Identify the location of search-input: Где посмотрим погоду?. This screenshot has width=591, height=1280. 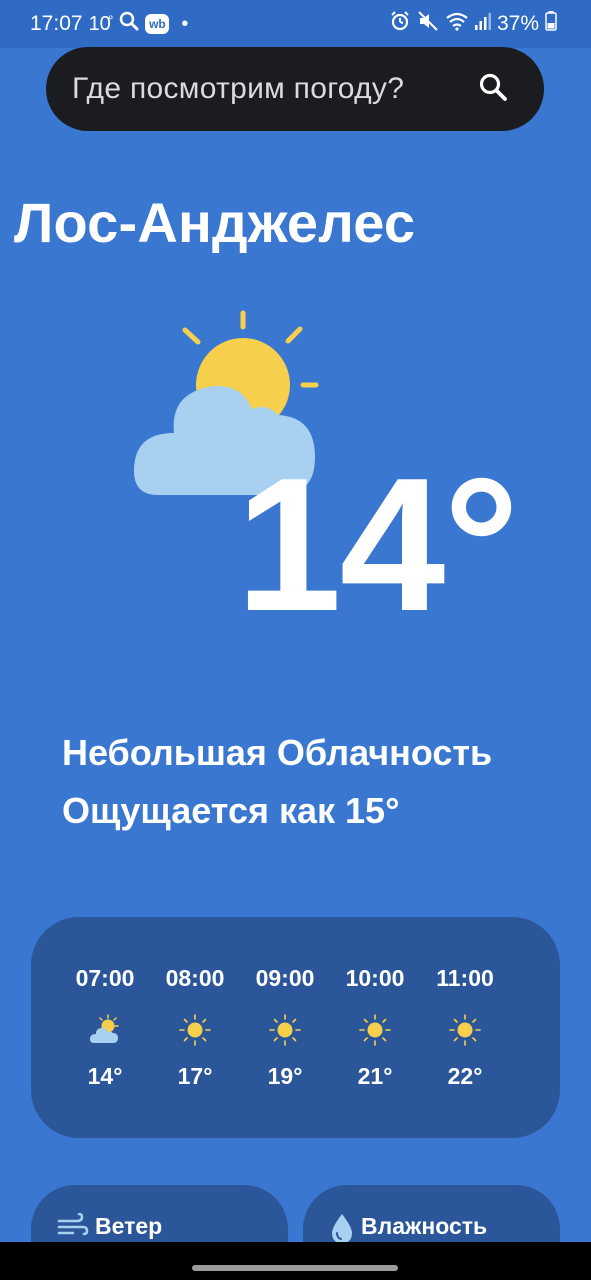
(238, 89).